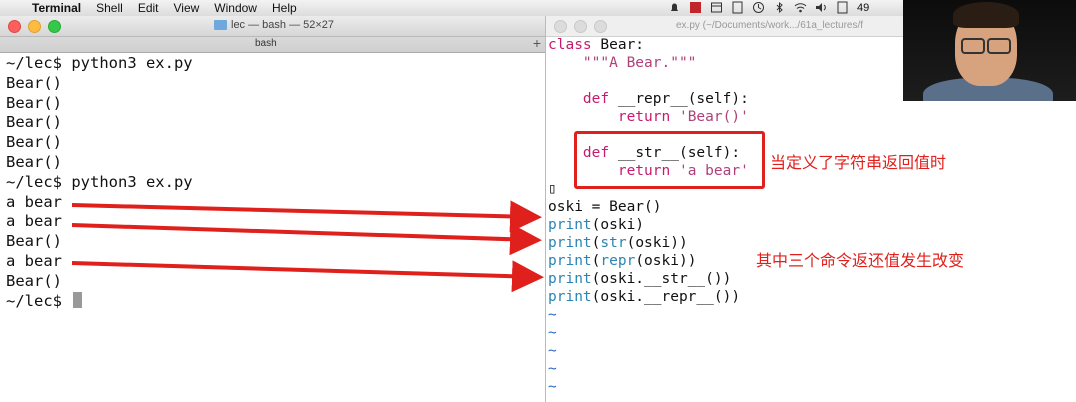 The height and width of the screenshot is (402, 1076). I want to click on editor-zoom-button, so click(600, 26).